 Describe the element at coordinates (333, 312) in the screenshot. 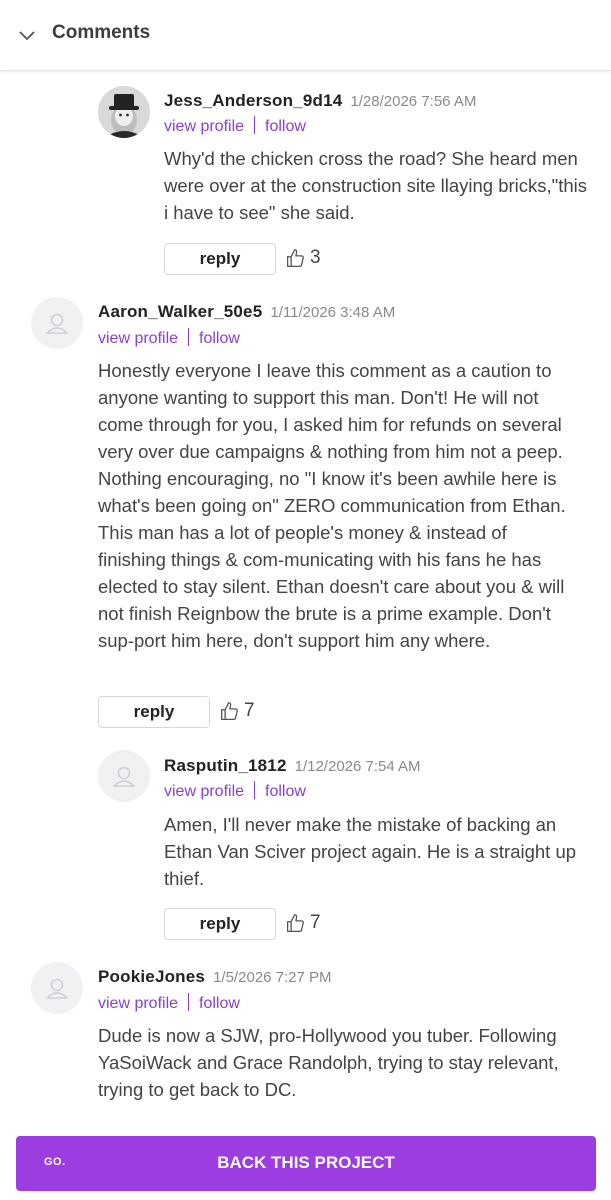

I see `comment-date: 1/11/2026 3:48 AM` at that location.